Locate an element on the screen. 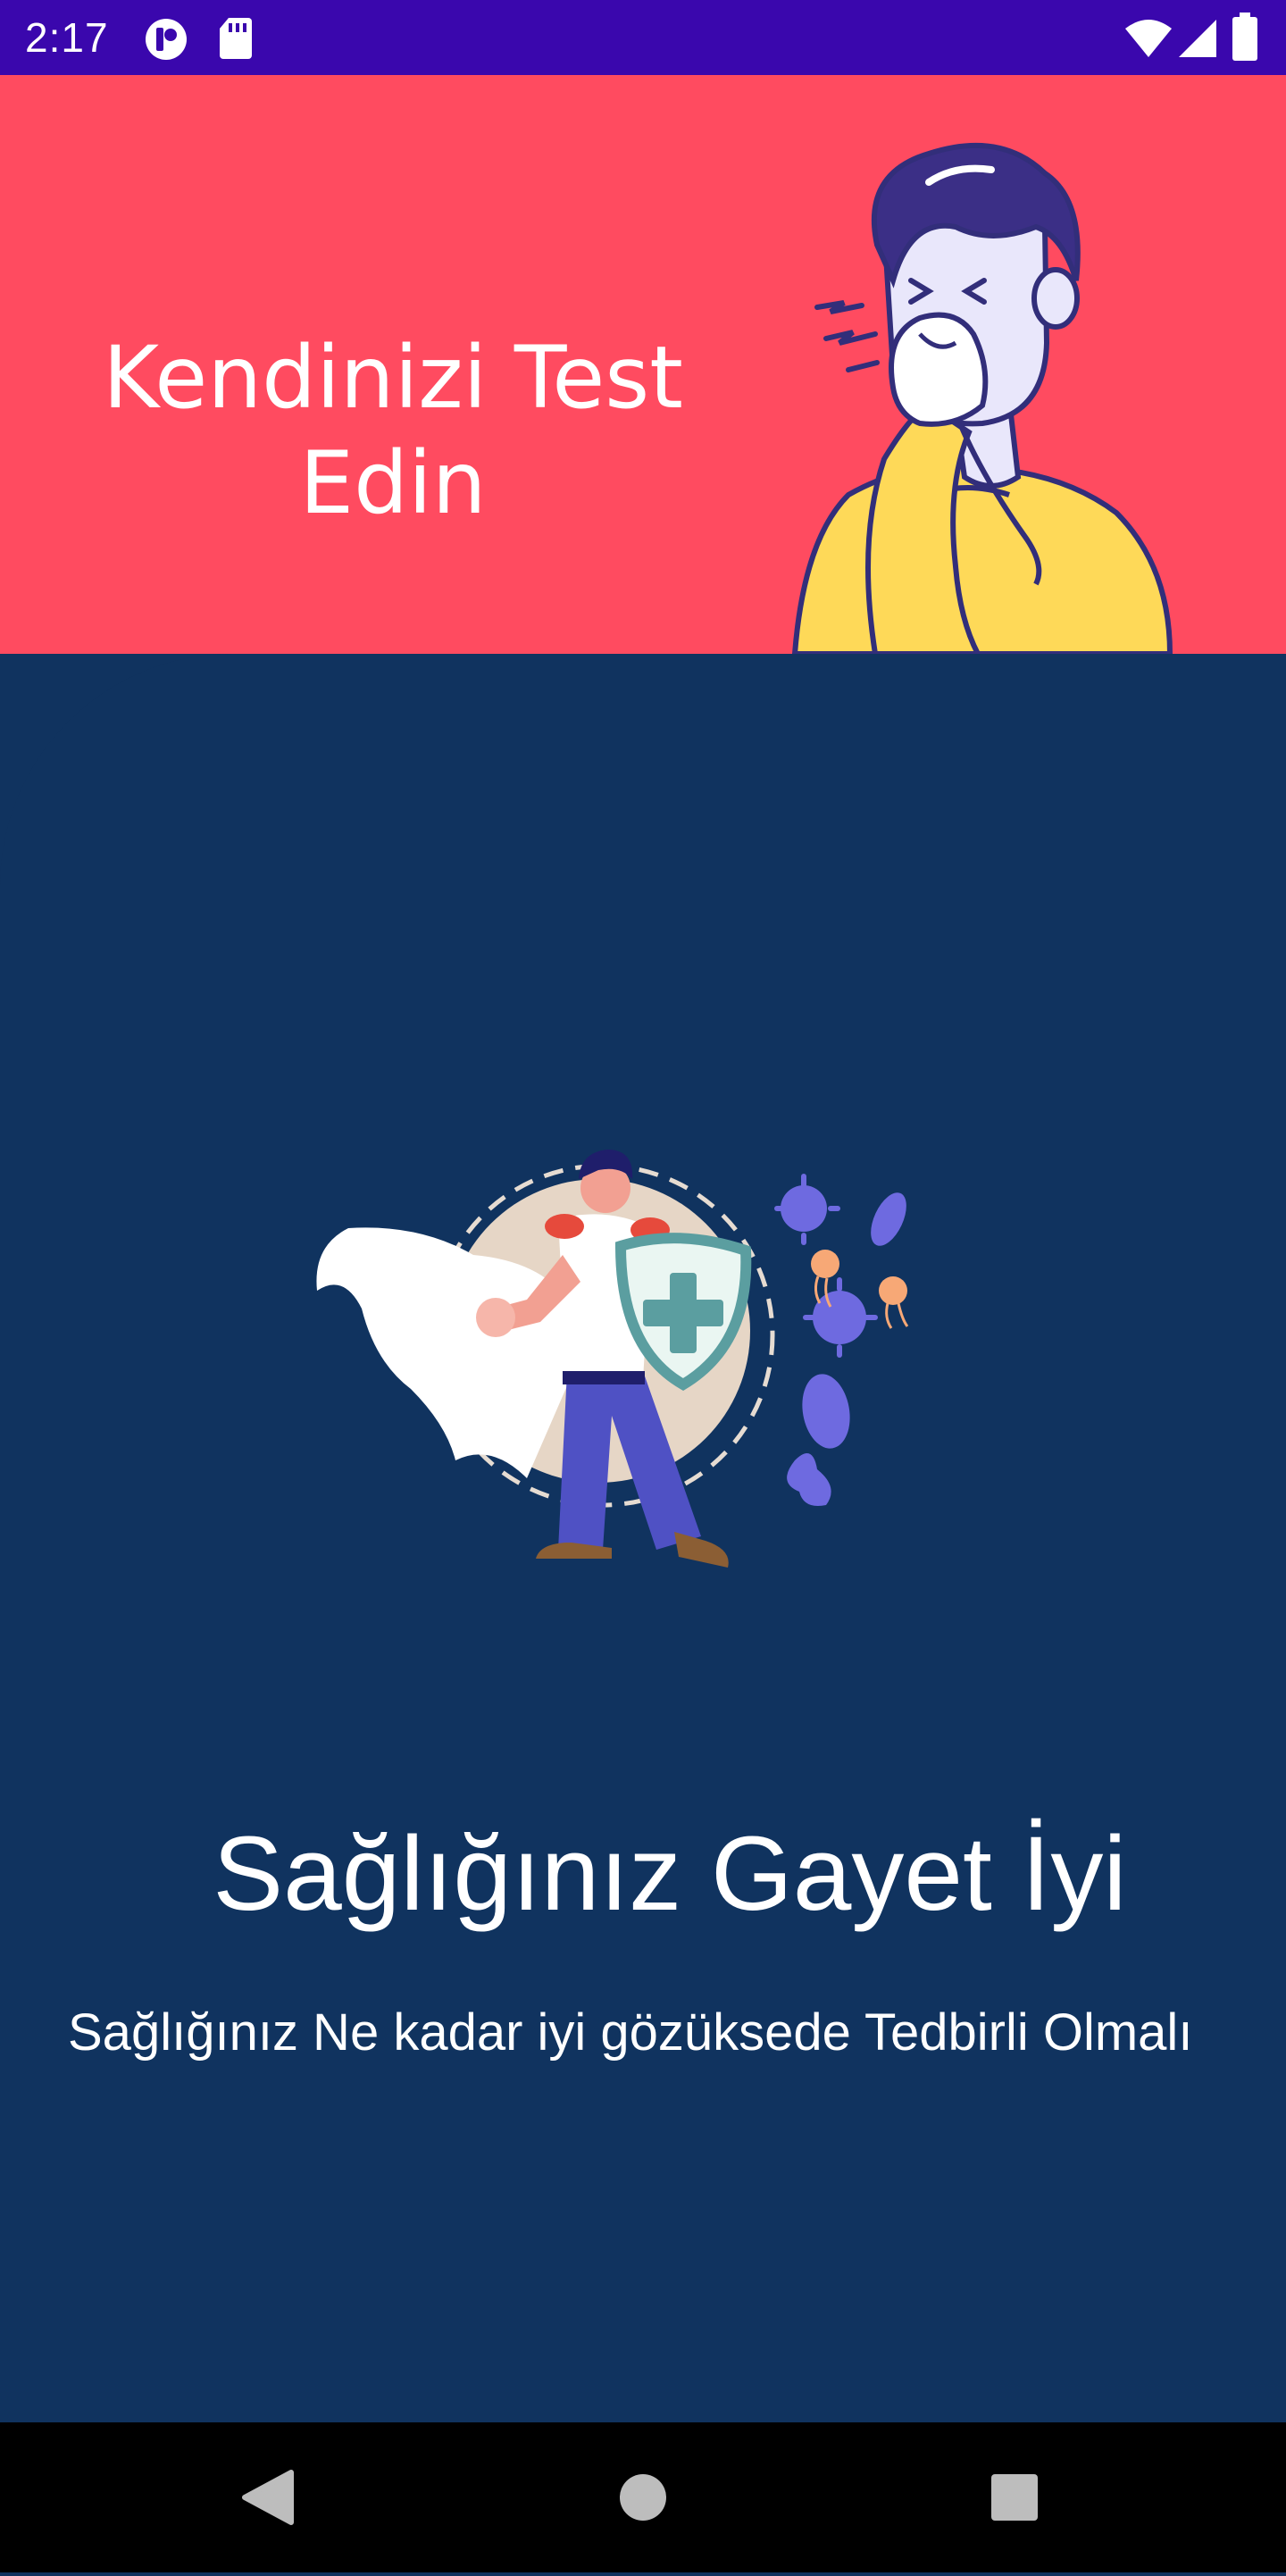 This screenshot has width=1286, height=2576. back-button is located at coordinates (269, 2497).